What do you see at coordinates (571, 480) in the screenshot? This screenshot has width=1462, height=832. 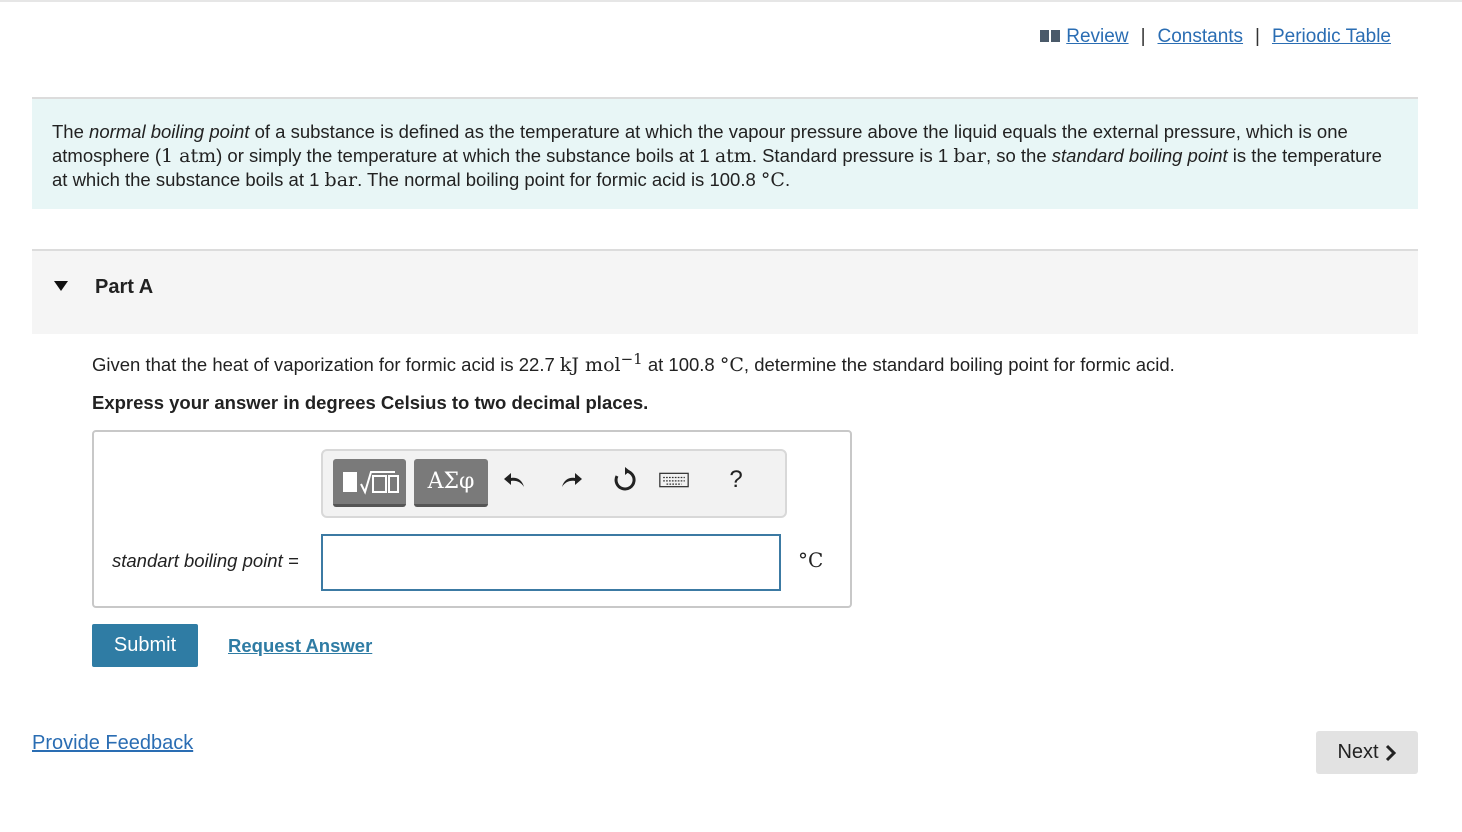 I see `redo-icon` at bounding box center [571, 480].